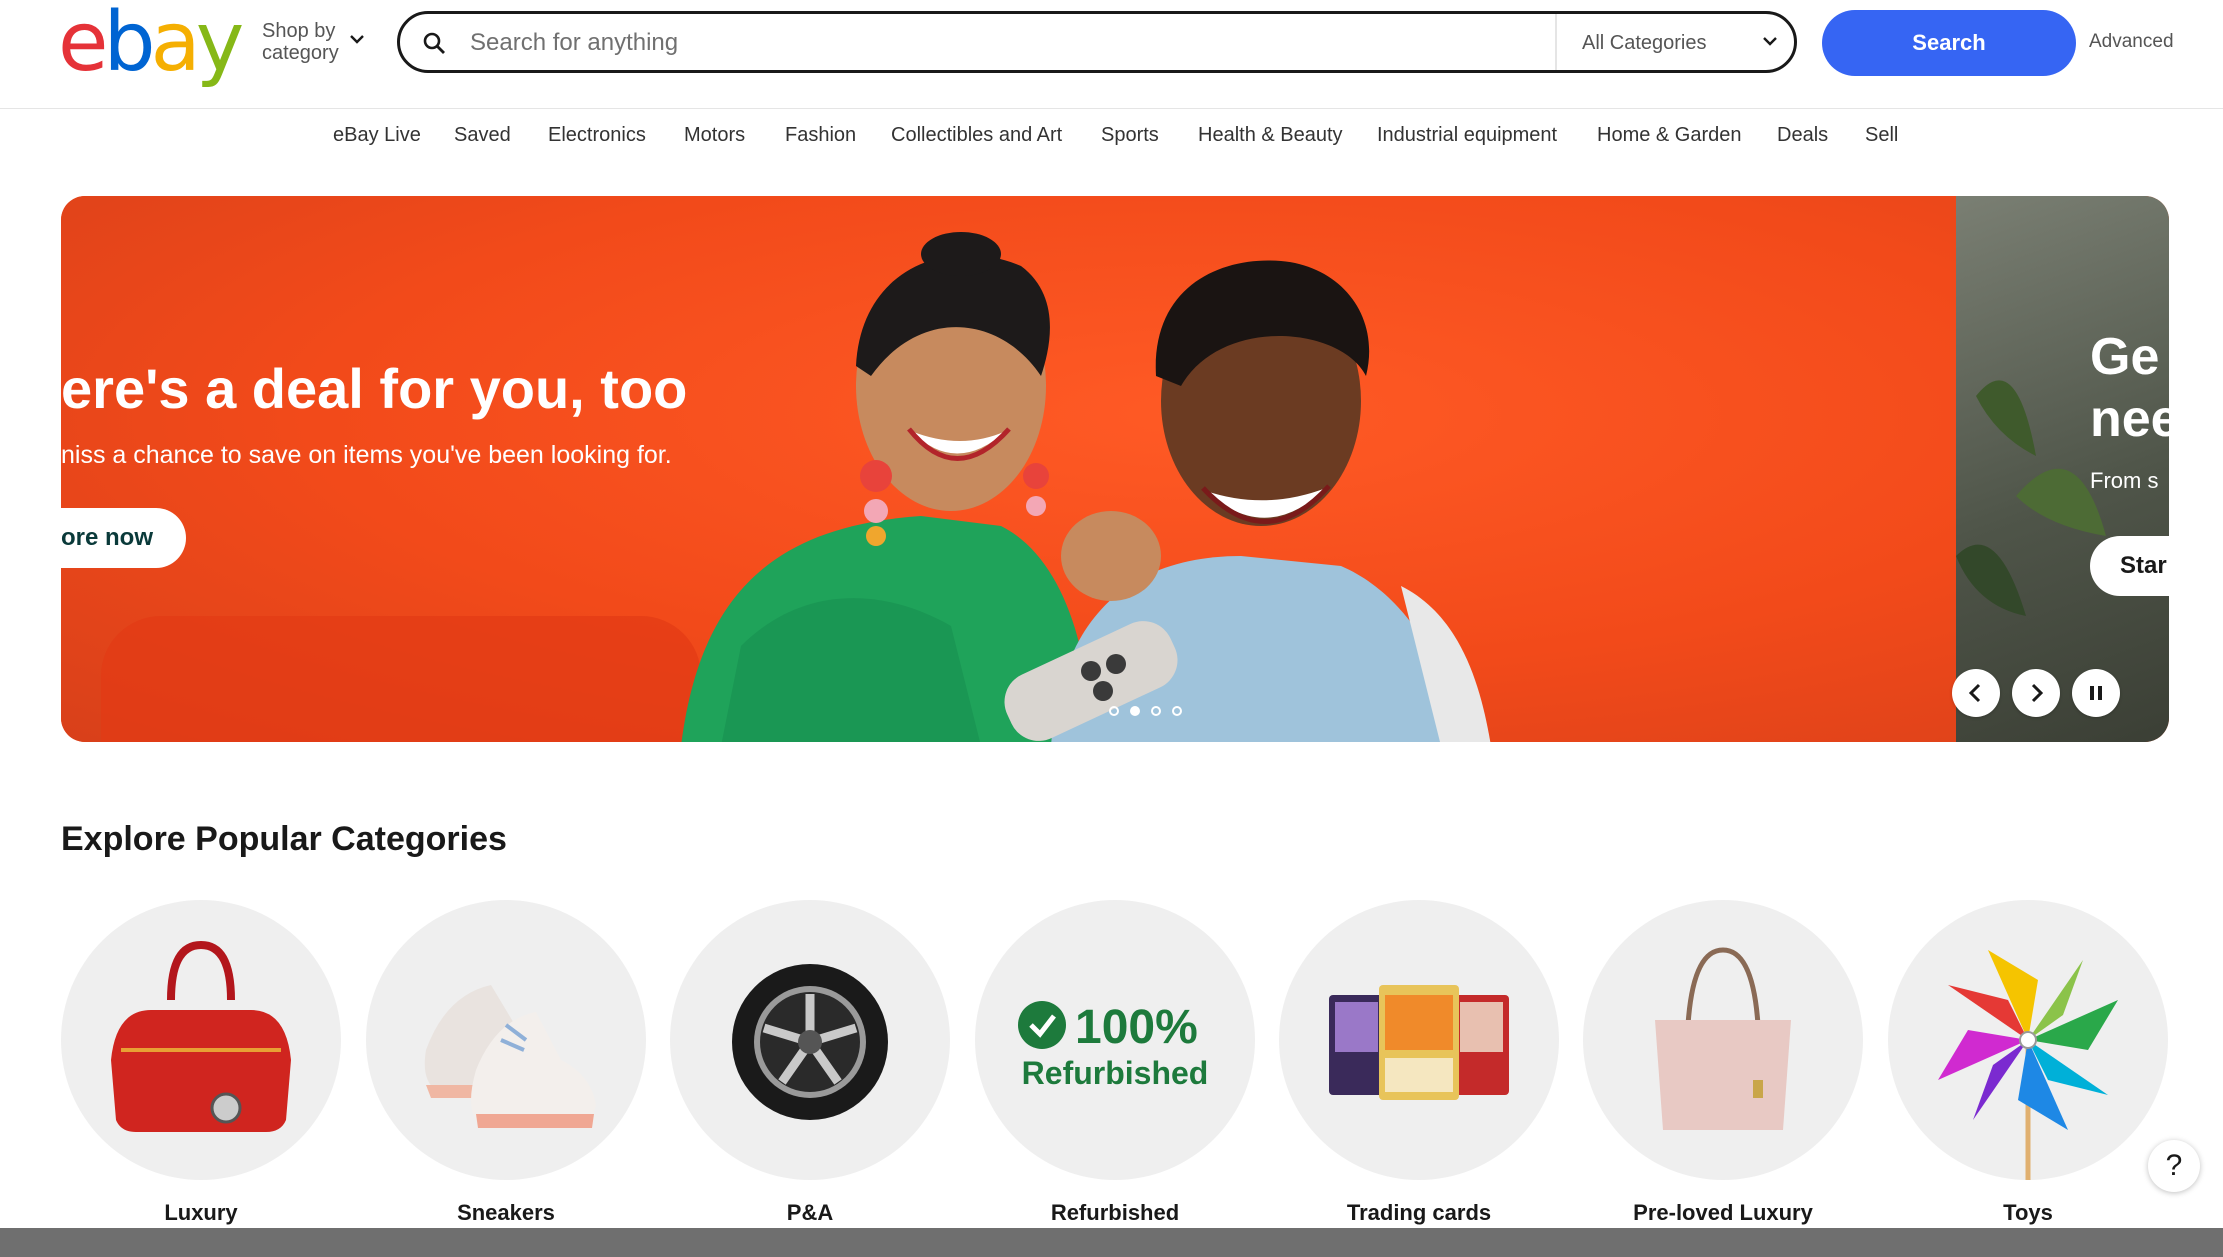 This screenshot has width=2223, height=1257. I want to click on category-select: All Categories, so click(1644, 43).